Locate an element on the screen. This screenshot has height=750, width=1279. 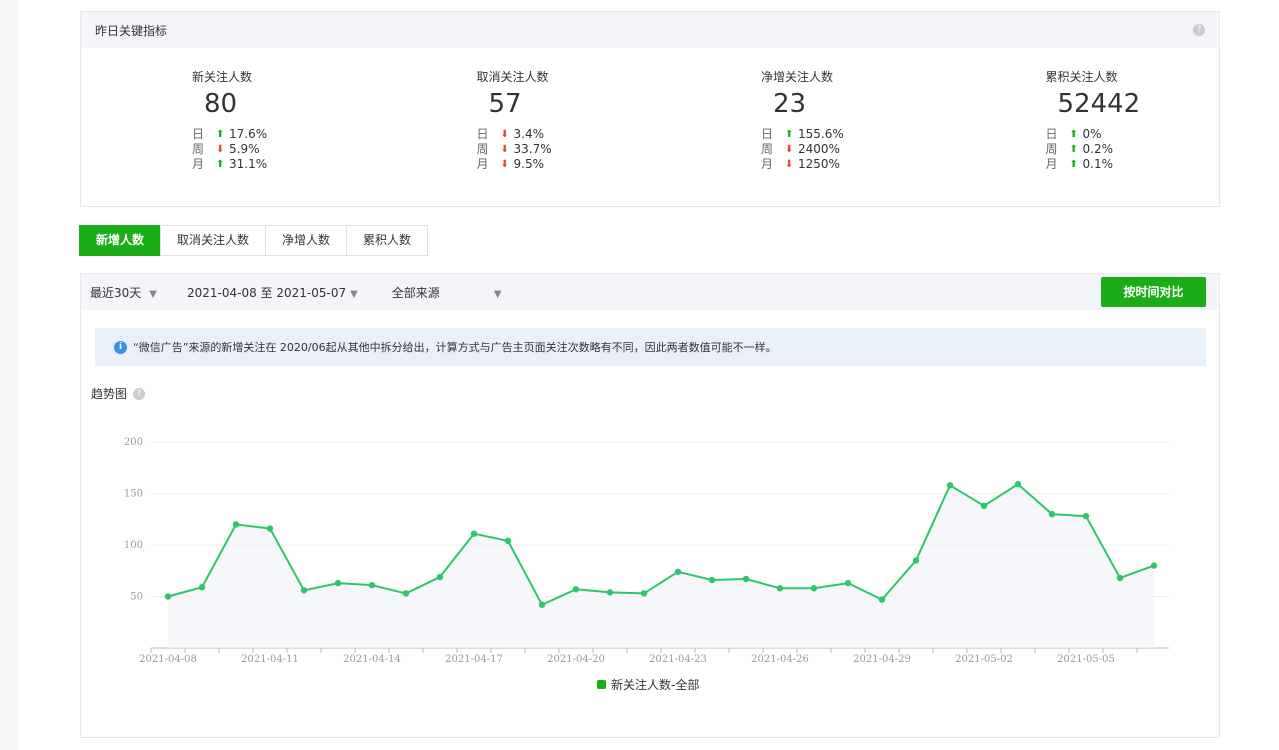
change-value: 5.9% is located at coordinates (244, 149).